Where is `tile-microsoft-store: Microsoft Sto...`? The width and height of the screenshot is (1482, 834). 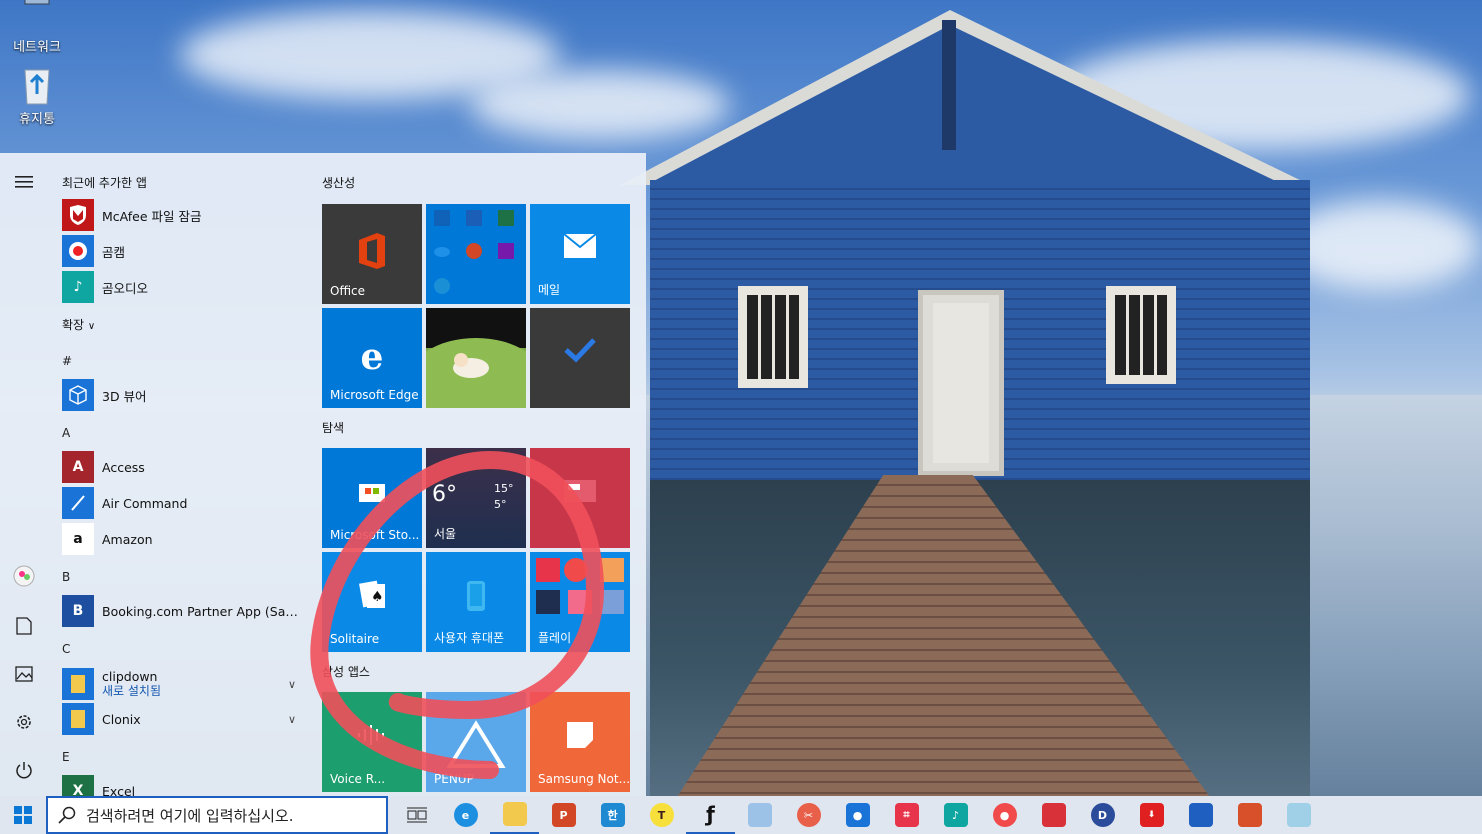 tile-microsoft-store: Microsoft Sto... is located at coordinates (372, 498).